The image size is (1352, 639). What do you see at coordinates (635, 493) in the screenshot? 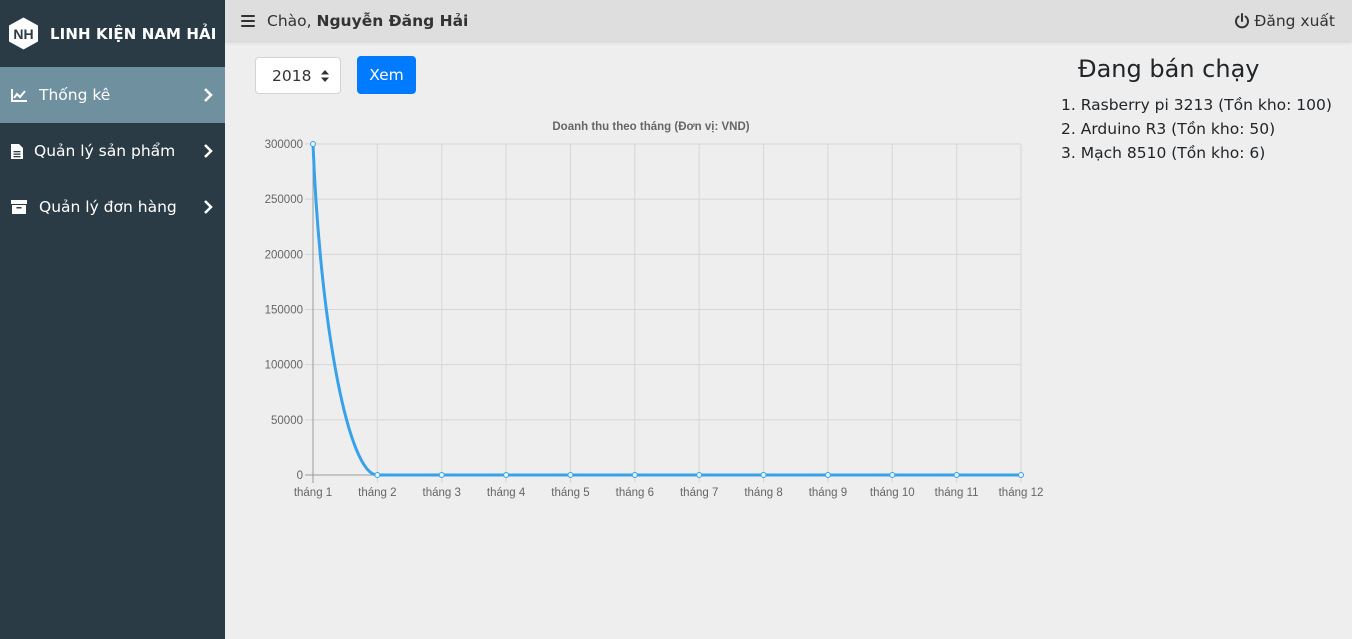
I see `x-tick-label: tháng 6` at bounding box center [635, 493].